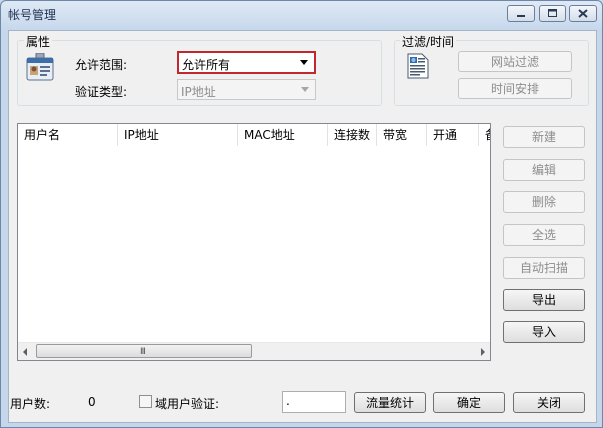  I want to click on domain-auth-label: 域用户验证:, so click(187, 403).